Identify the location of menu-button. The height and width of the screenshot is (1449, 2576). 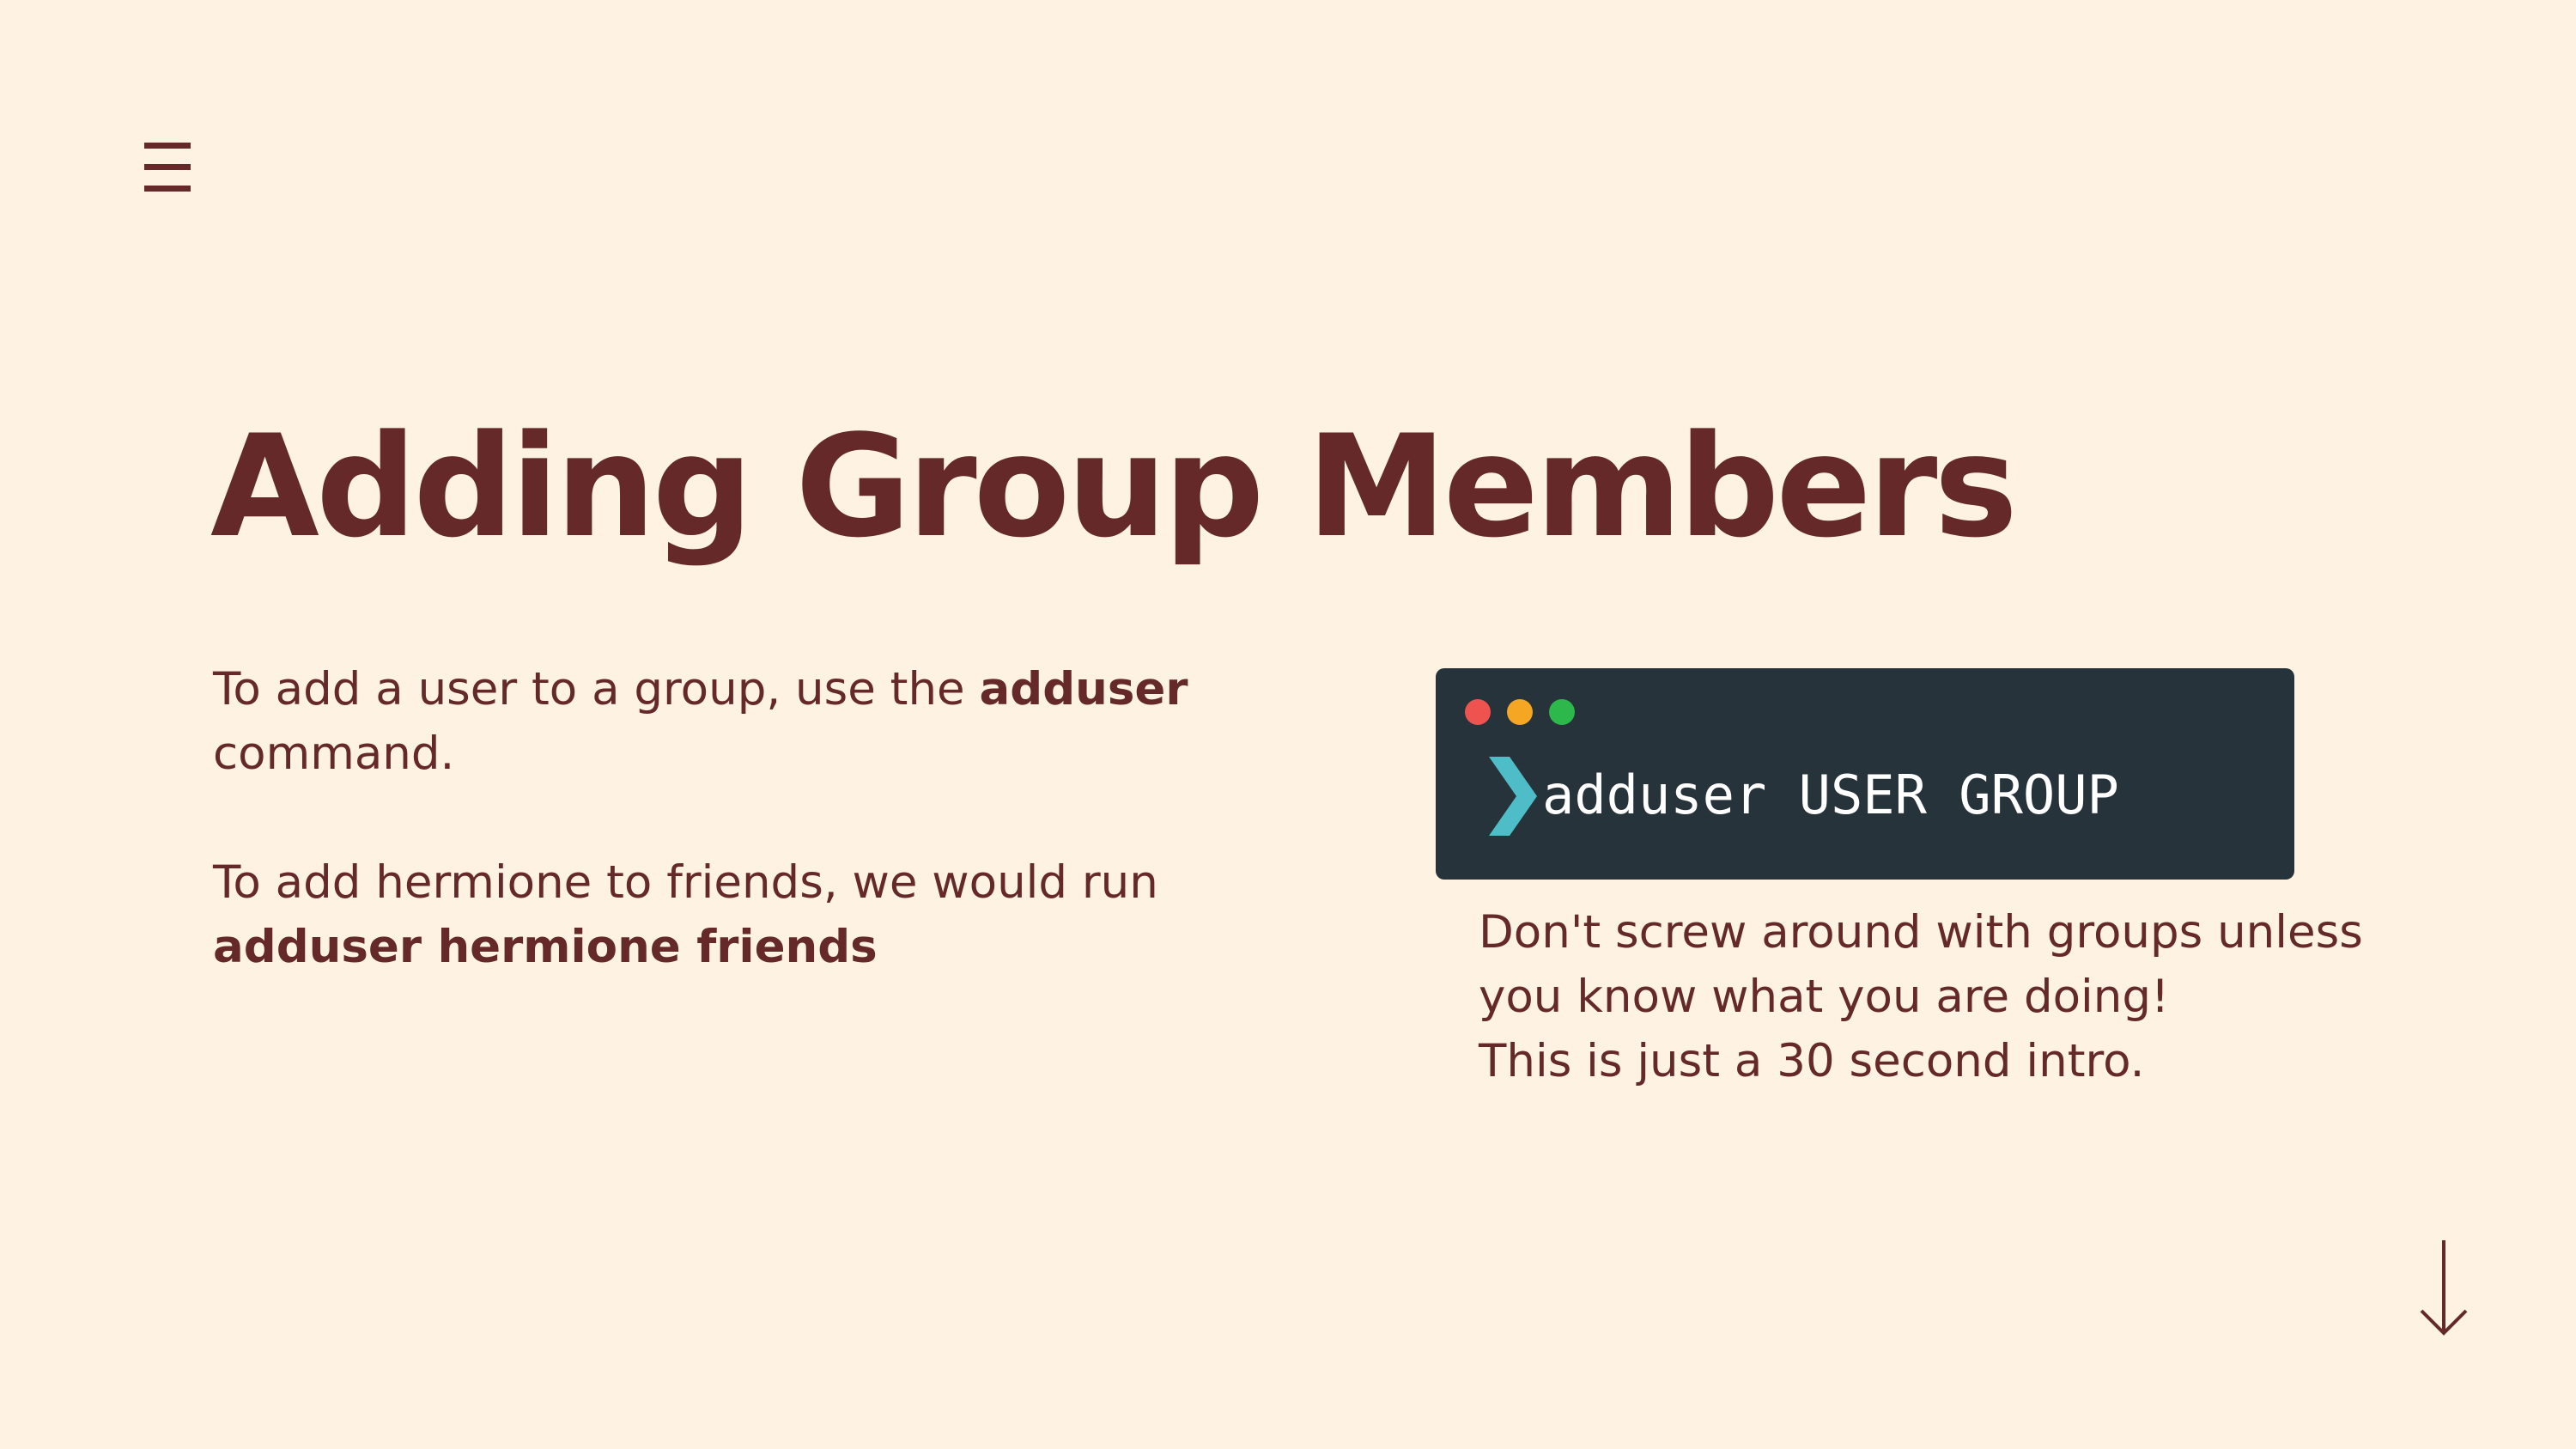
(167, 167).